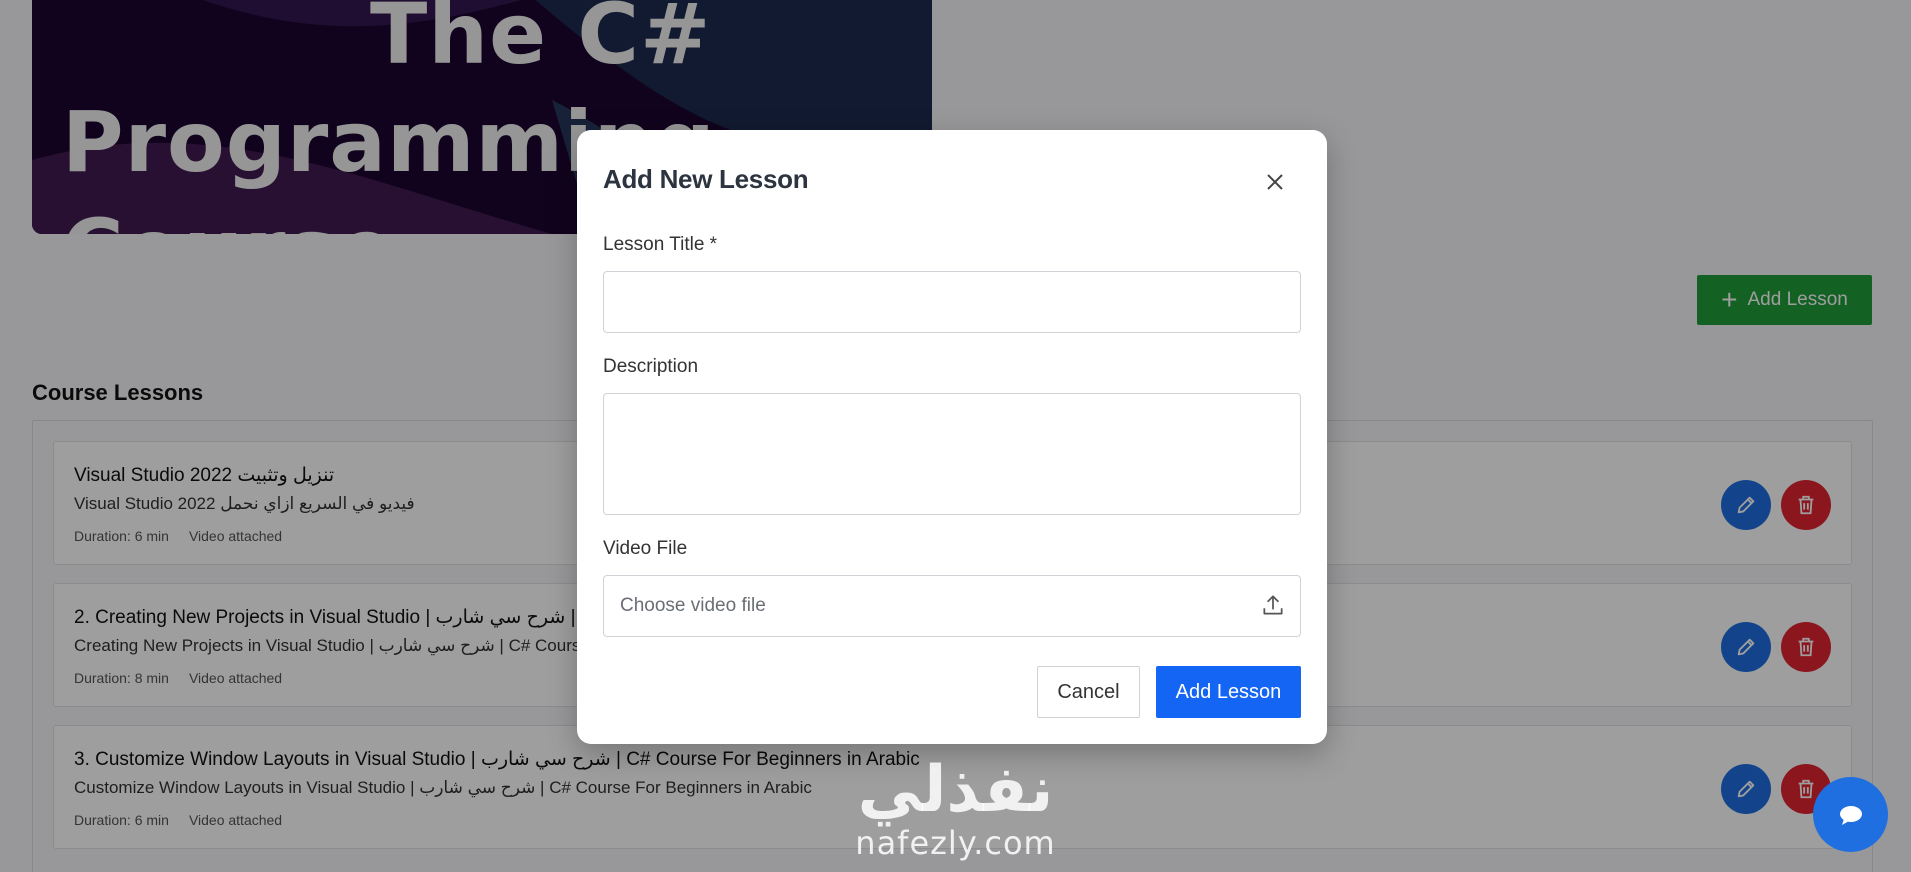 The width and height of the screenshot is (1911, 872). I want to click on submit-add-lesson-button: Add Lesson, so click(1228, 692).